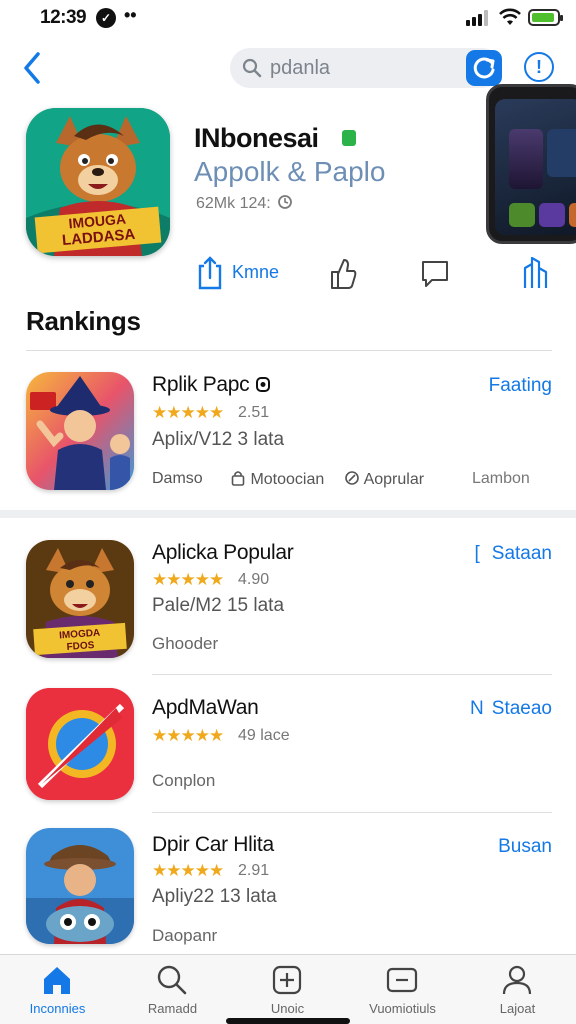  What do you see at coordinates (80, 599) in the screenshot?
I see `wolf-app-icon: IMOGDA FDOS` at bounding box center [80, 599].